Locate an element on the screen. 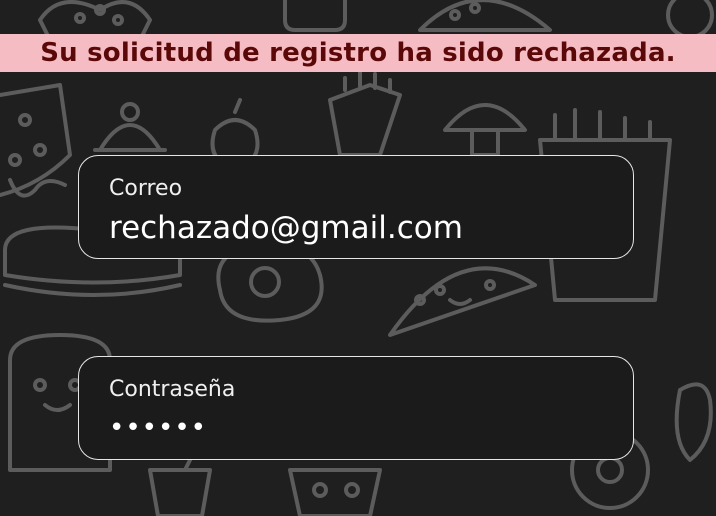  fries-doodle-icon is located at coordinates (365, 113).